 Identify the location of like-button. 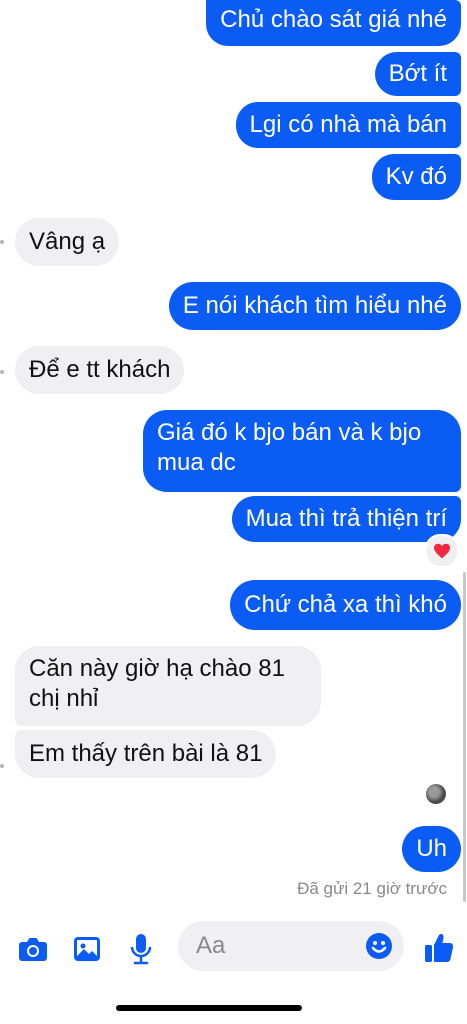
(439, 948).